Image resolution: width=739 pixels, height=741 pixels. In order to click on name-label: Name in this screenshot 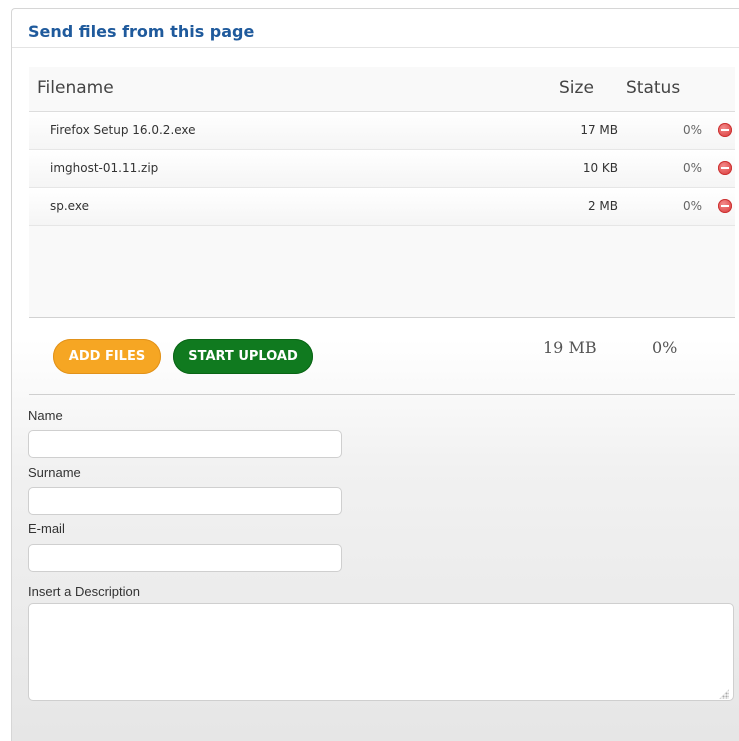, I will do `click(45, 415)`.